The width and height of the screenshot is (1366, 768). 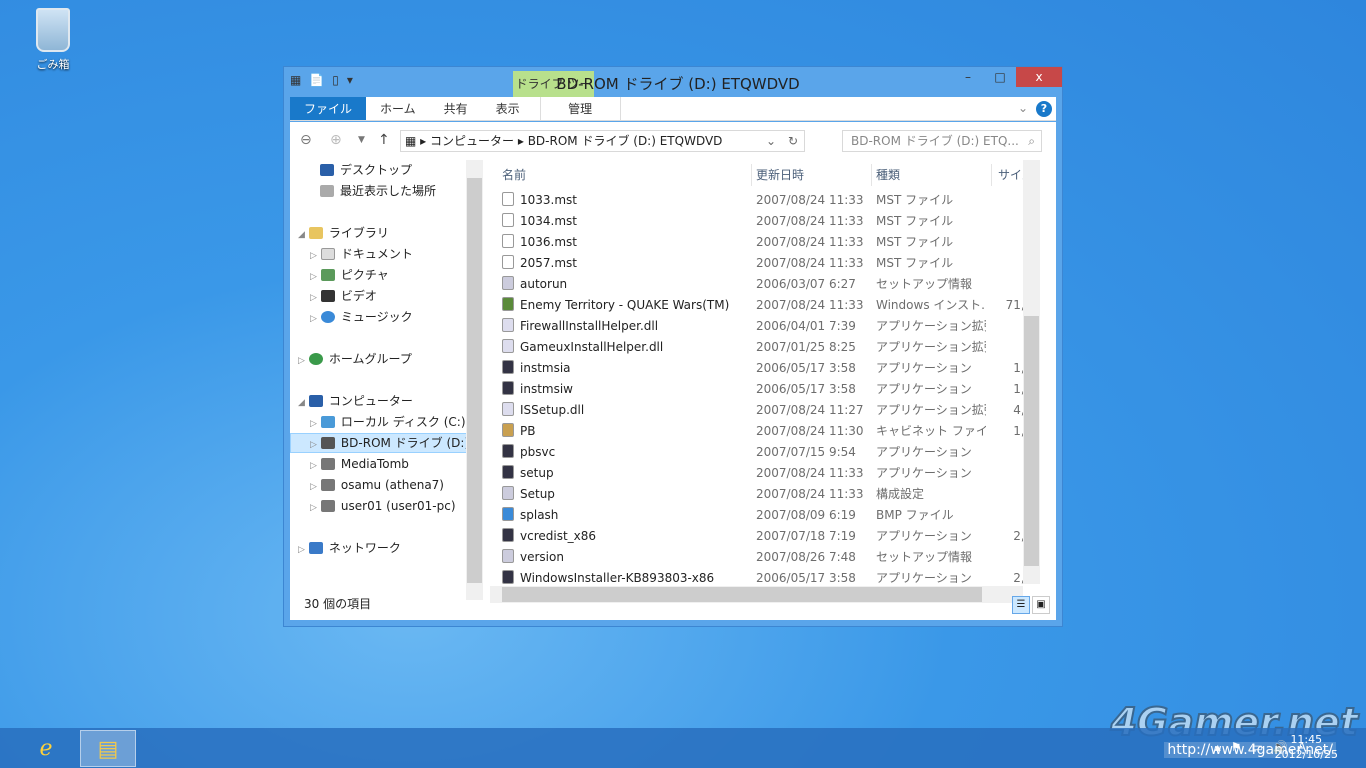 What do you see at coordinates (915, 200) in the screenshot?
I see `file-type: MST ファイル` at bounding box center [915, 200].